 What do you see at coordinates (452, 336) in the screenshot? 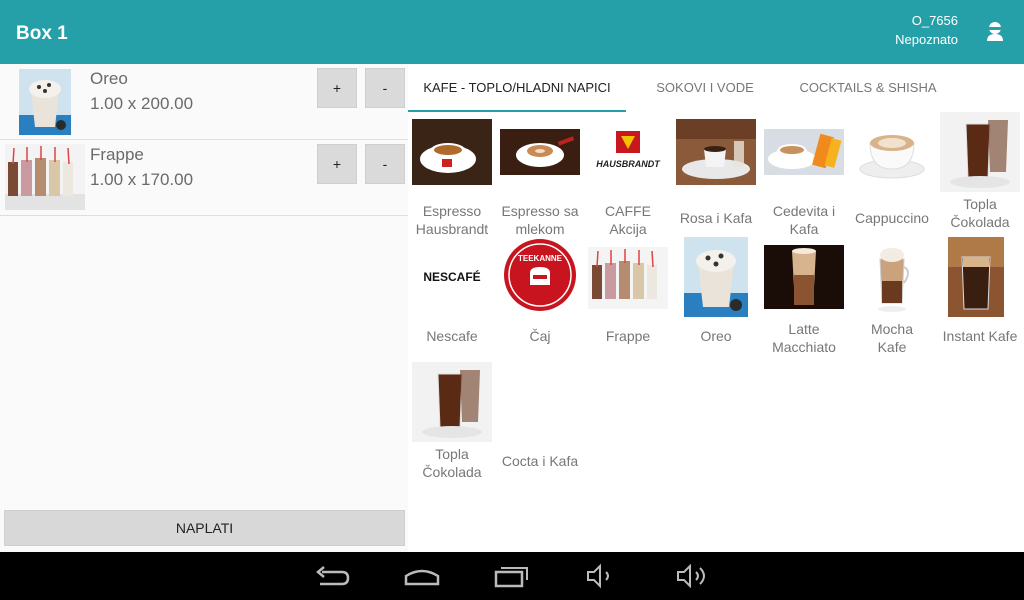
I see `product-label: Nescafe` at bounding box center [452, 336].